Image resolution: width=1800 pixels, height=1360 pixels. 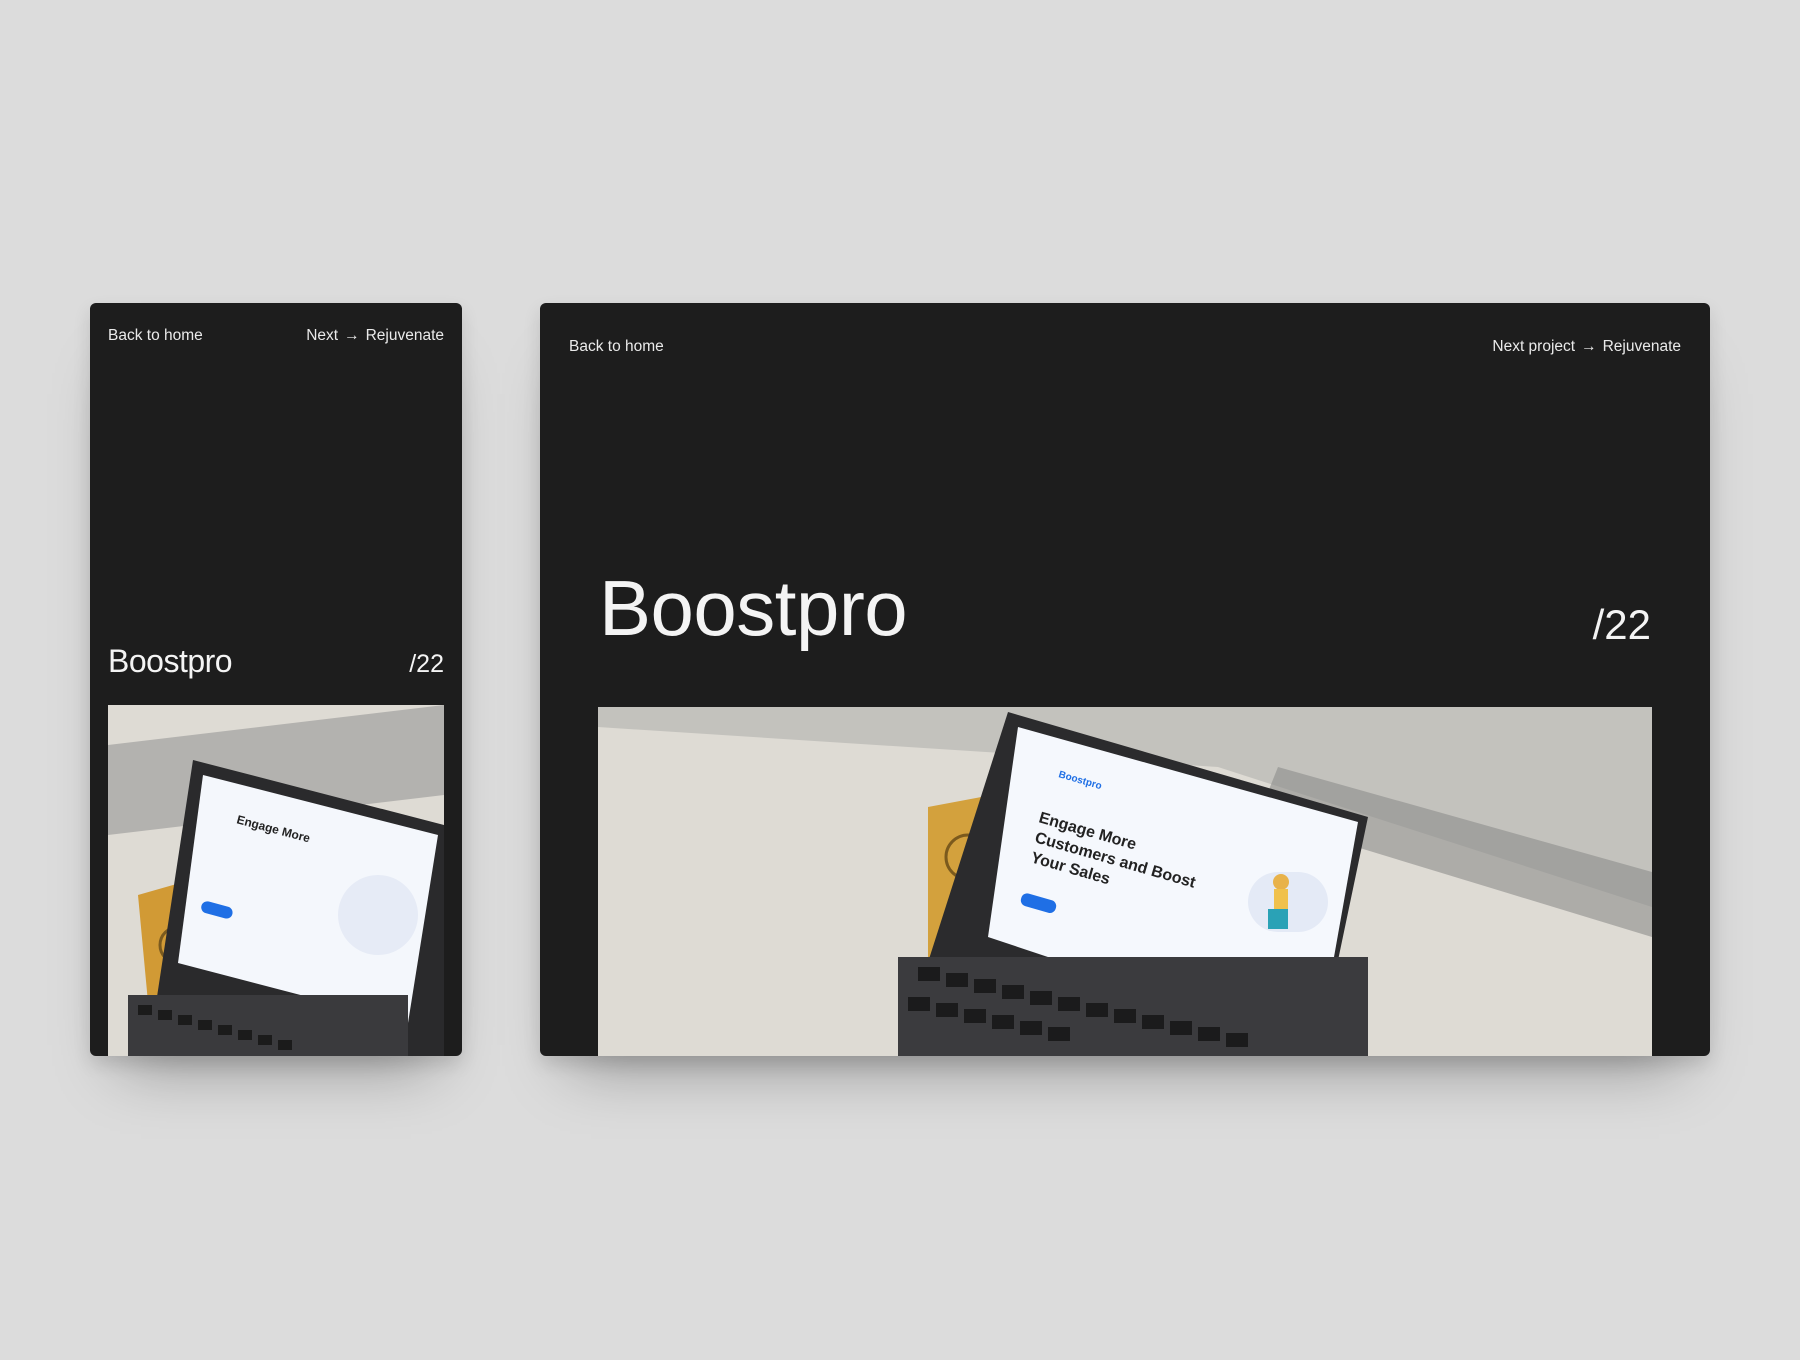 I want to click on next-project-link: Next → Rejuvenate, so click(x=375, y=336).